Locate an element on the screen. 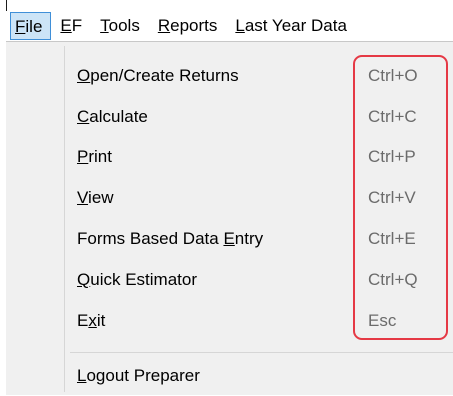 Image resolution: width=453 pixels, height=396 pixels. label-accel: x is located at coordinates (92, 320).